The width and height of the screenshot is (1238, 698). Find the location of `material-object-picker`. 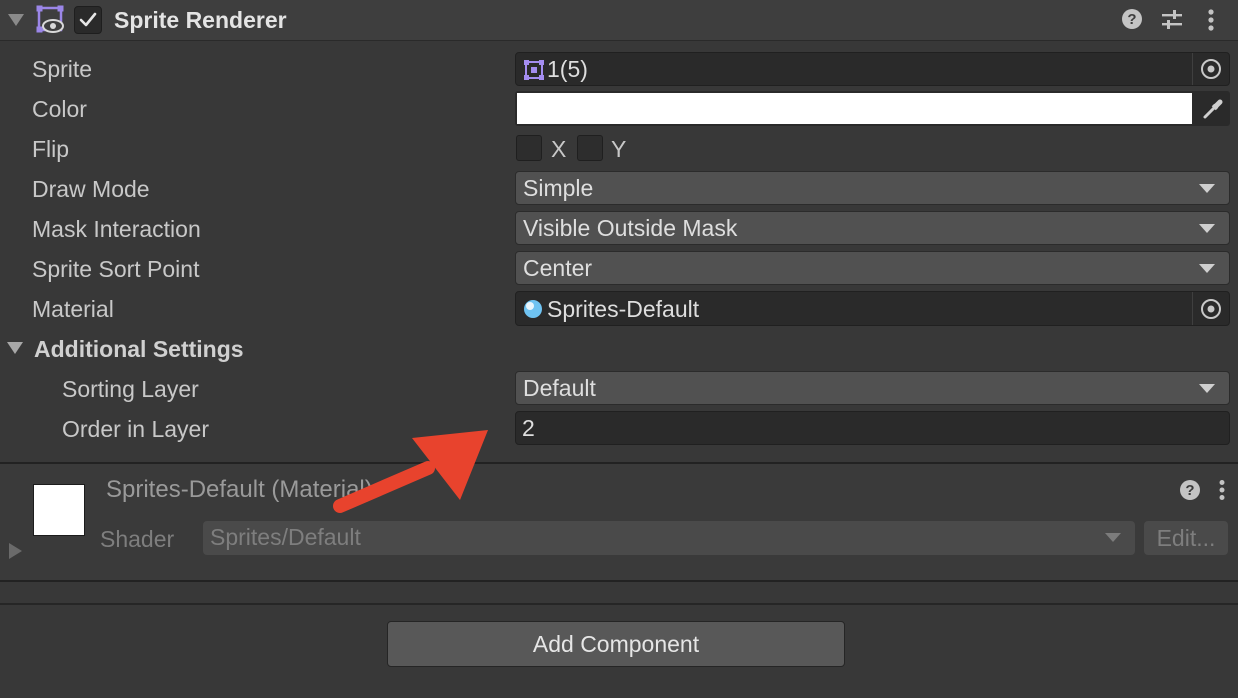

material-object-picker is located at coordinates (1210, 308).